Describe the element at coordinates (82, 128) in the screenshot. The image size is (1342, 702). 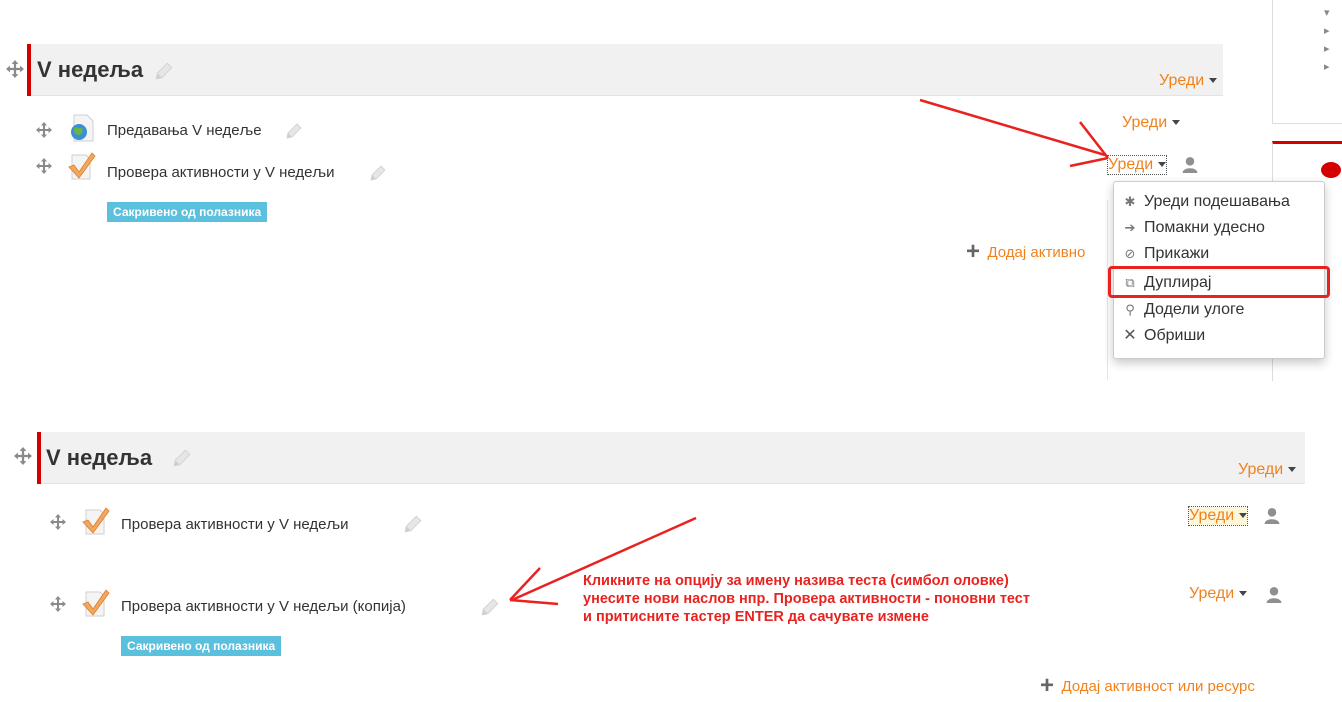
I see `url-resource-icon` at that location.